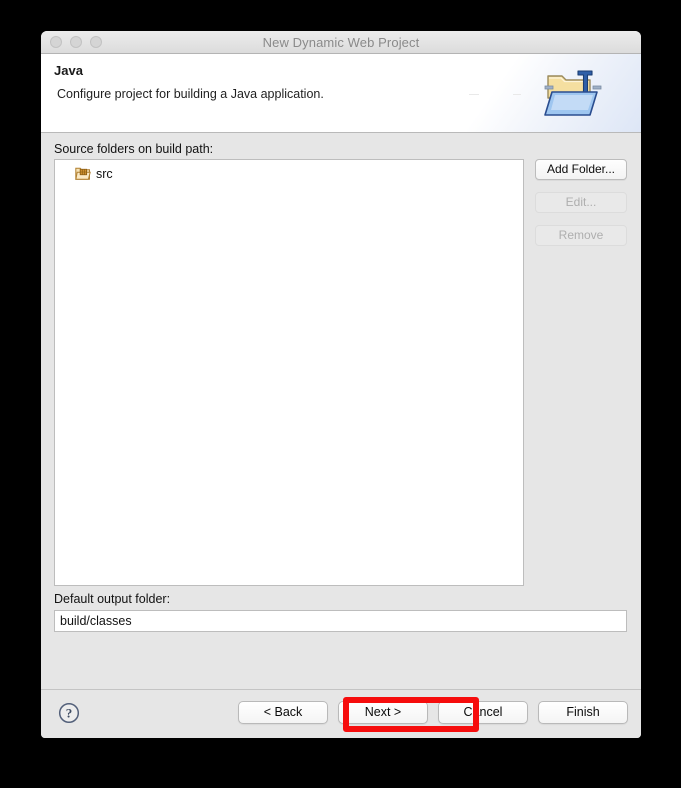 This screenshot has height=788, width=681. I want to click on source-folder-icon, so click(83, 173).